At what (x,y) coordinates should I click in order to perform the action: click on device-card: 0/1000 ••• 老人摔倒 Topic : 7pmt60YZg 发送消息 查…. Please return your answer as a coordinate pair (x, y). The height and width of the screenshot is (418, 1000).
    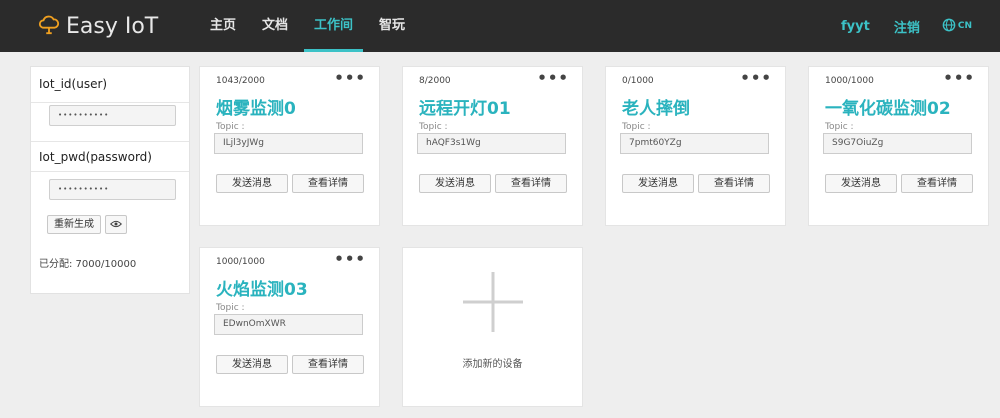
    Looking at the image, I should click on (695, 146).